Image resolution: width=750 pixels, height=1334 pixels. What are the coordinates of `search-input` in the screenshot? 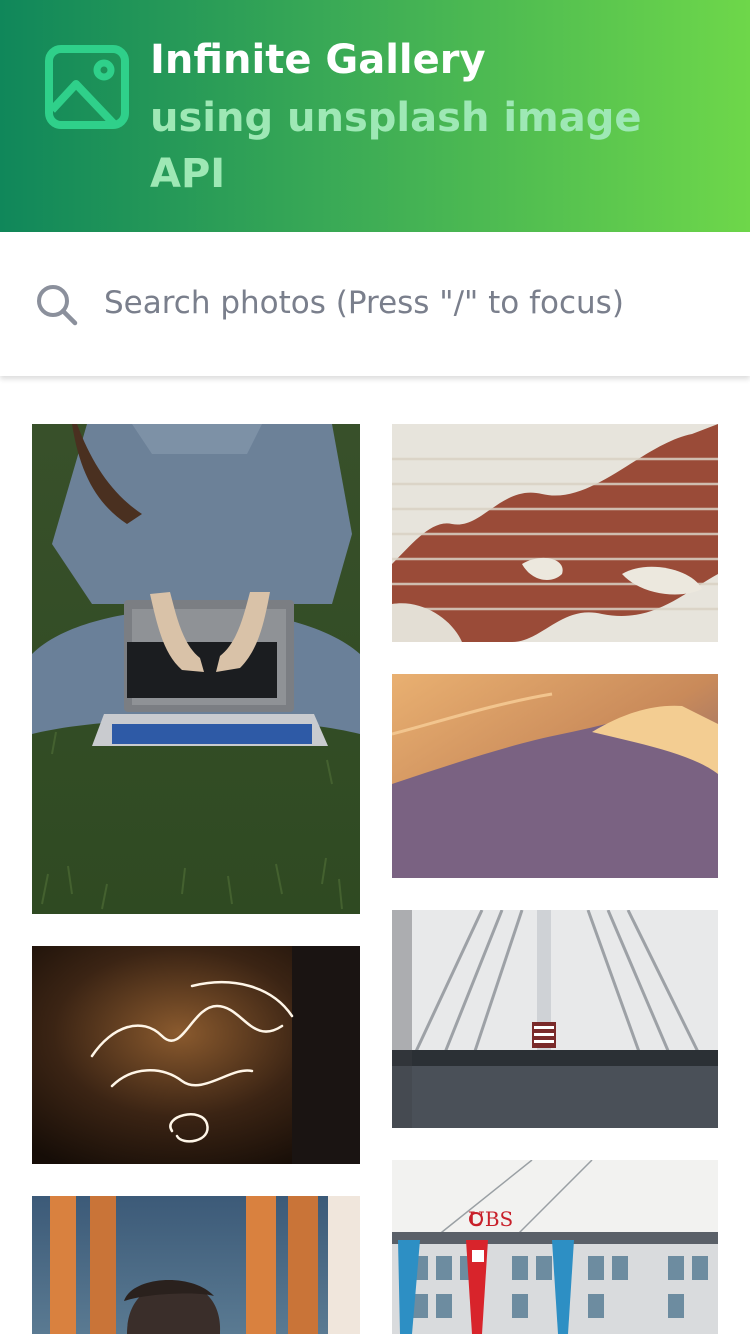 It's located at (414, 303).